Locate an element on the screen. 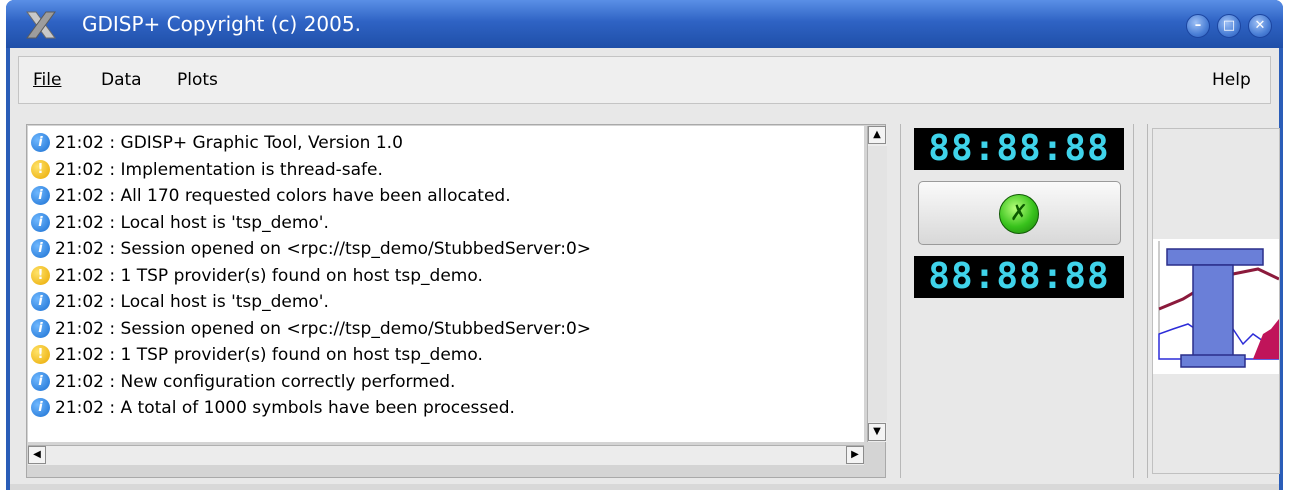  timer-panel: 88:88:88 ✗ 88:88:88 is located at coordinates (1017, 301).